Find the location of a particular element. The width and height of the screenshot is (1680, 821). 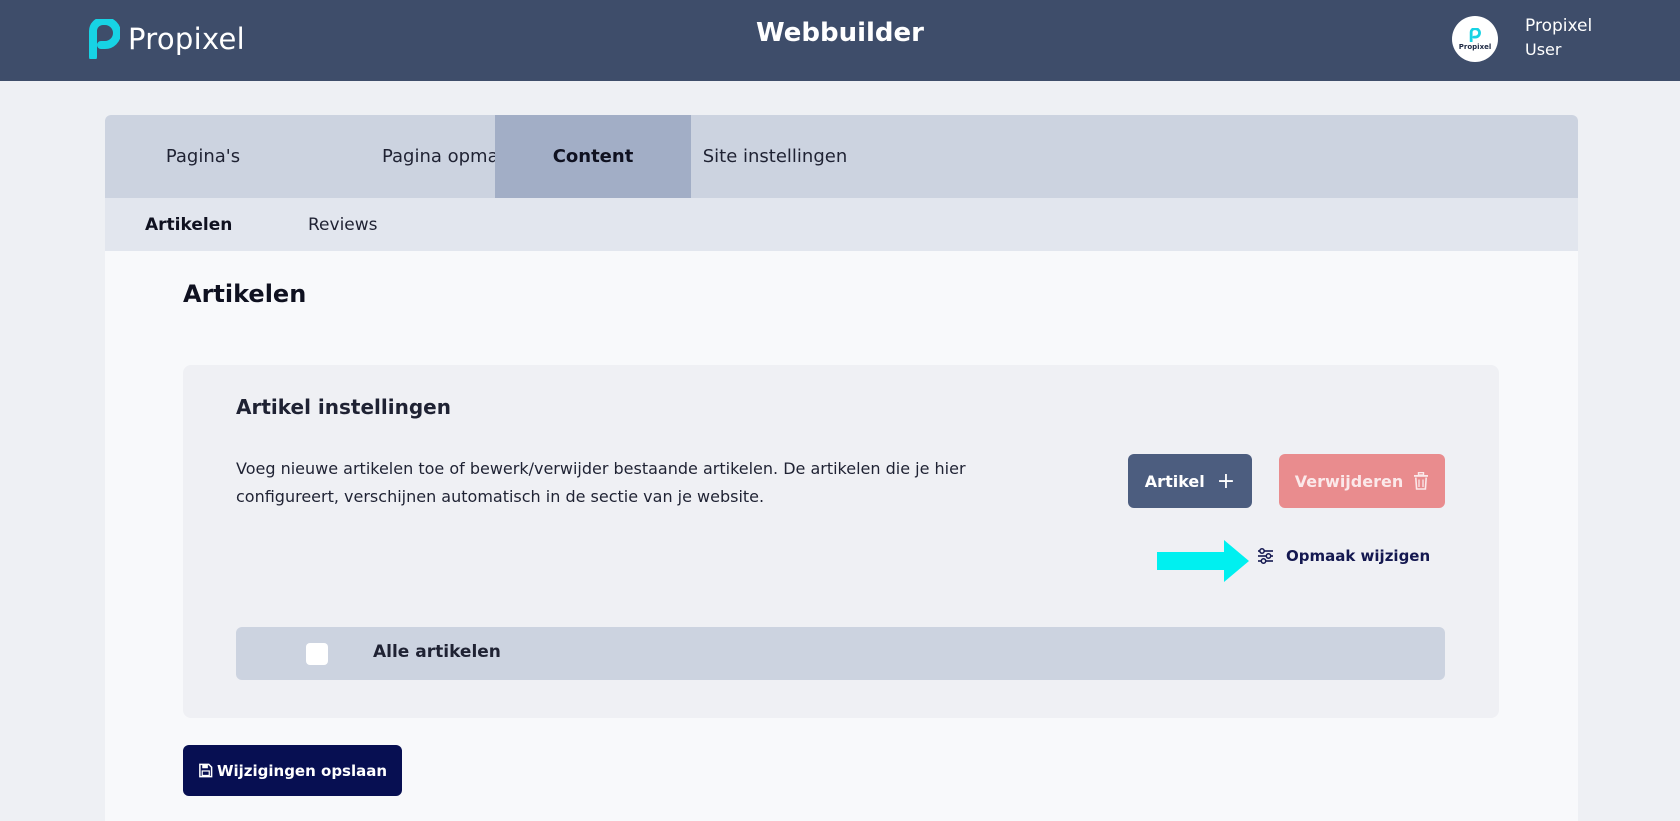

save-changes-button: Wijzigingen opslaan is located at coordinates (292, 770).